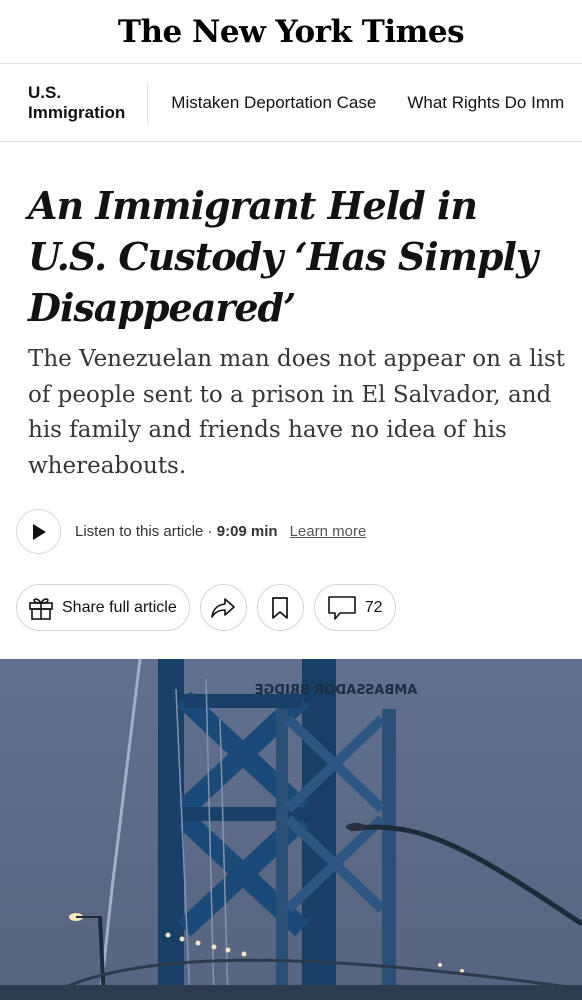 Image resolution: width=582 pixels, height=1000 pixels. Describe the element at coordinates (273, 103) in the screenshot. I see `subnav-link-deportation-case: Mistaken Deportation Case` at that location.